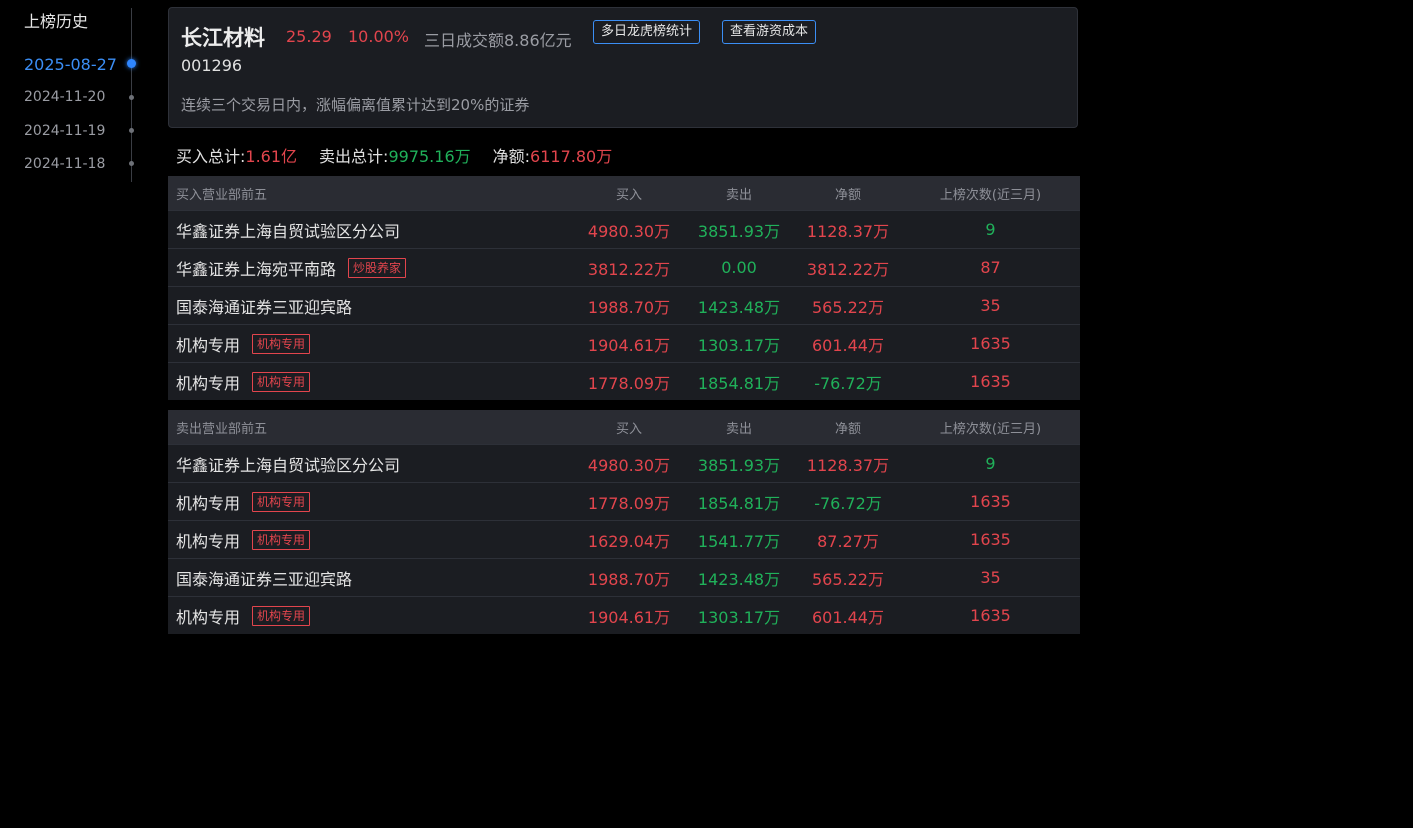  What do you see at coordinates (212, 65) in the screenshot?
I see `stock-code: 001296` at bounding box center [212, 65].